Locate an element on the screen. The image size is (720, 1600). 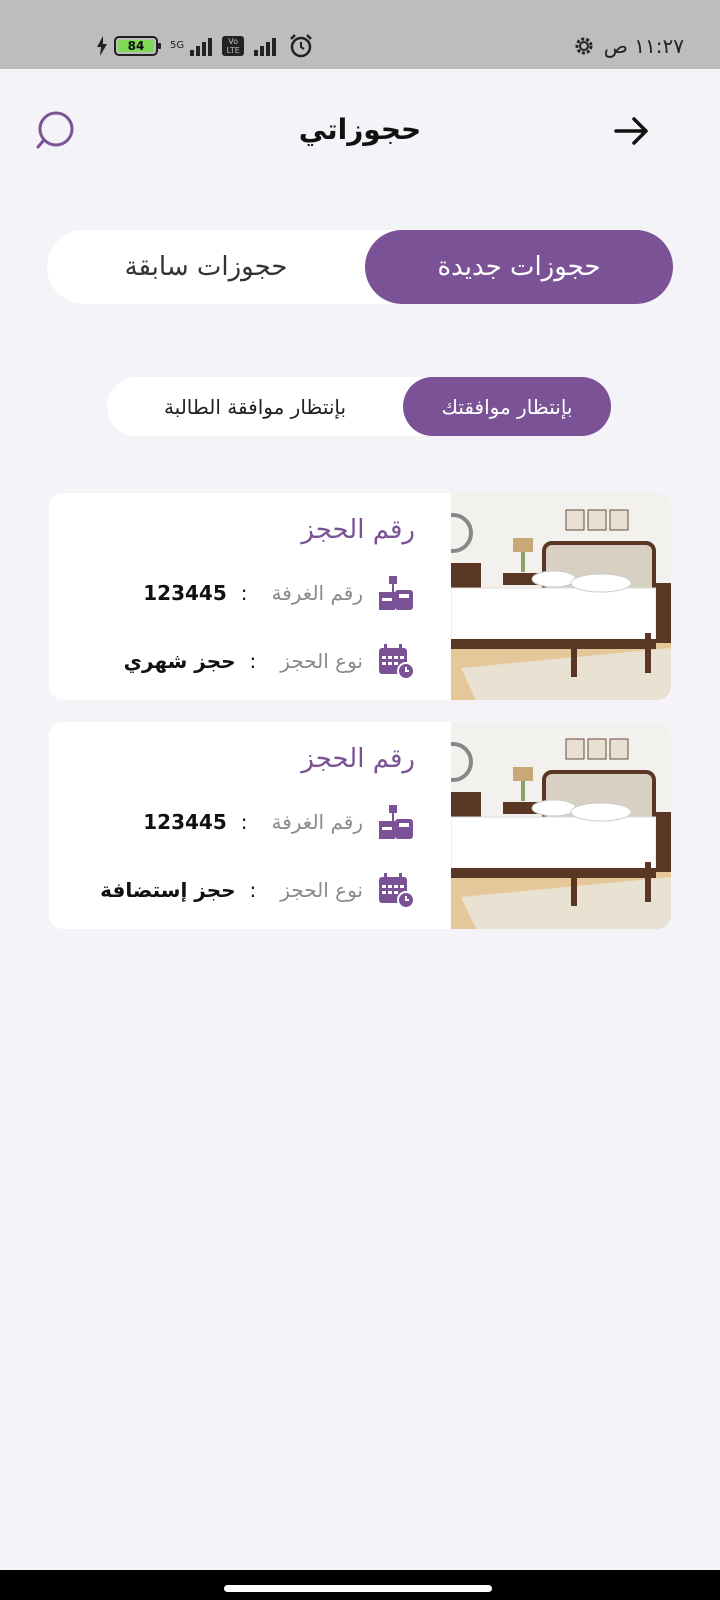
home-gesture-bar is located at coordinates (358, 1588).